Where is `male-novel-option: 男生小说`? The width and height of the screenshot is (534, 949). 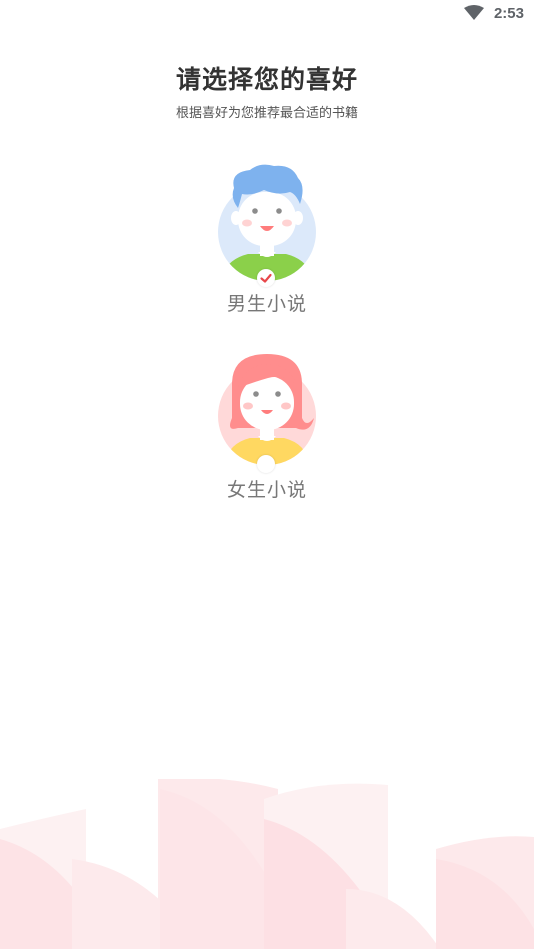
male-novel-option: 男生小说 is located at coordinates (267, 238).